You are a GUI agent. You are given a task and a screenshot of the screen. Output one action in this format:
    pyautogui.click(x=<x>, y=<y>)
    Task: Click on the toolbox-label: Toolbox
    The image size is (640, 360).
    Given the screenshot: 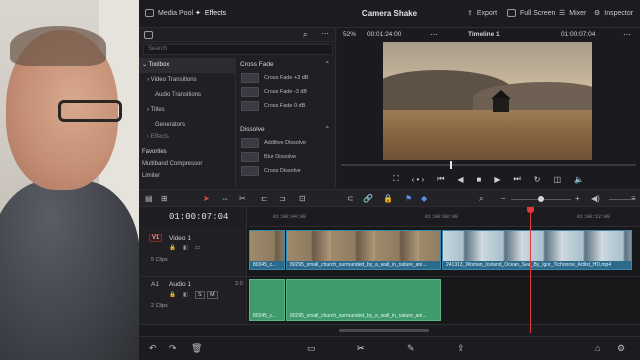 What is the action you would take?
    pyautogui.click(x=159, y=65)
    